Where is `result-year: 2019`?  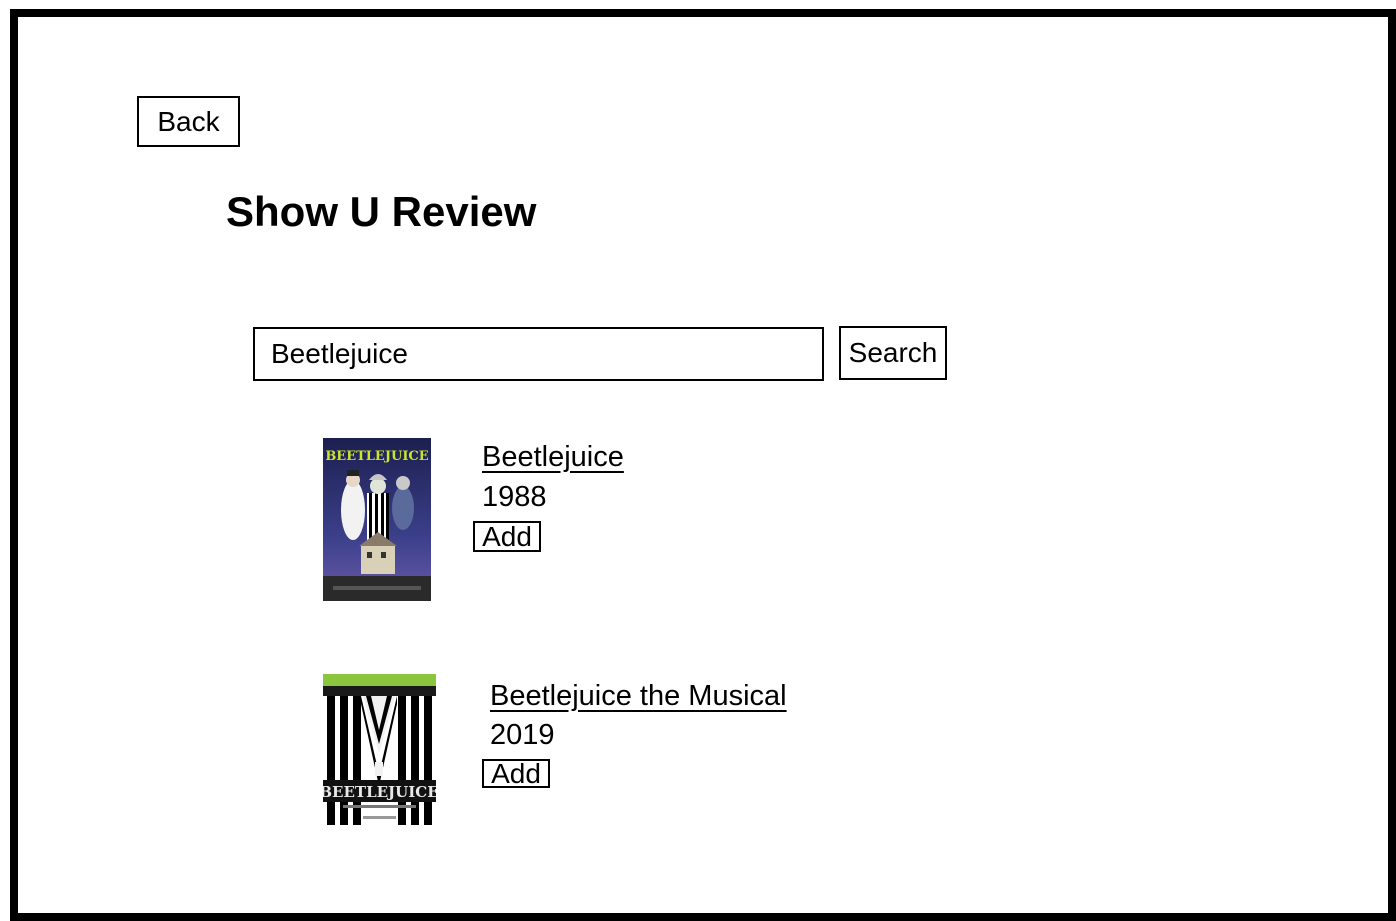 result-year: 2019 is located at coordinates (522, 735).